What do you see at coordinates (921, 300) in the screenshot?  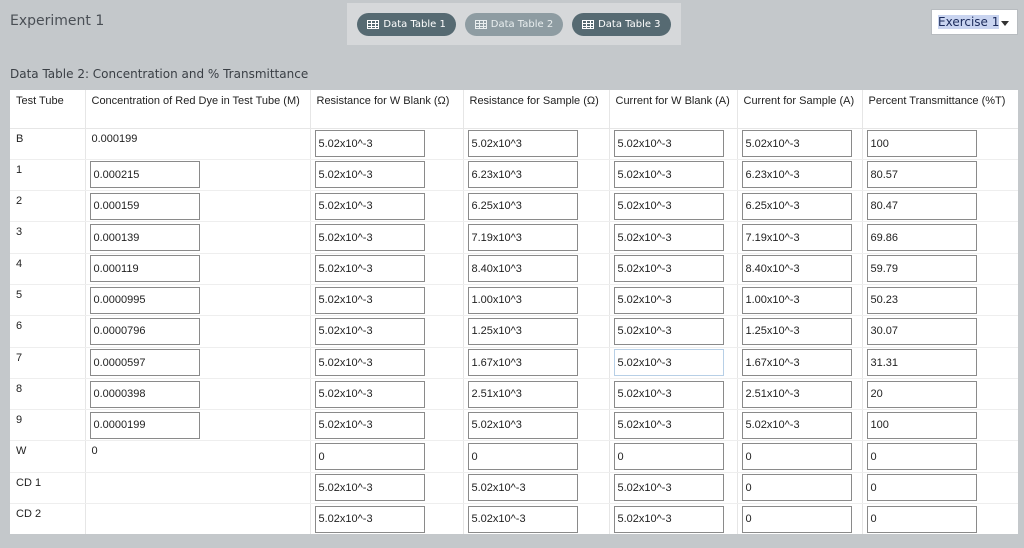 I see `percent-transmittance-input: 50.23` at bounding box center [921, 300].